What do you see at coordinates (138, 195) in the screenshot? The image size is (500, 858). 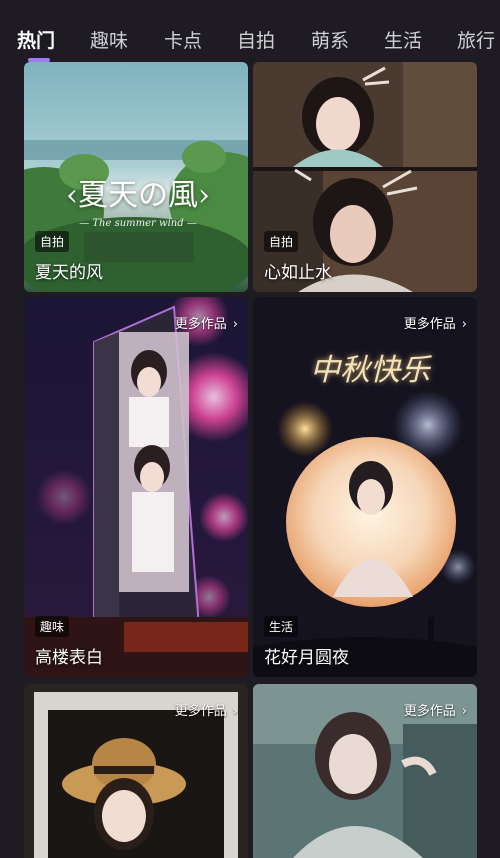 I see `summer-wind-overlay-title: ‹夏天の風›` at bounding box center [138, 195].